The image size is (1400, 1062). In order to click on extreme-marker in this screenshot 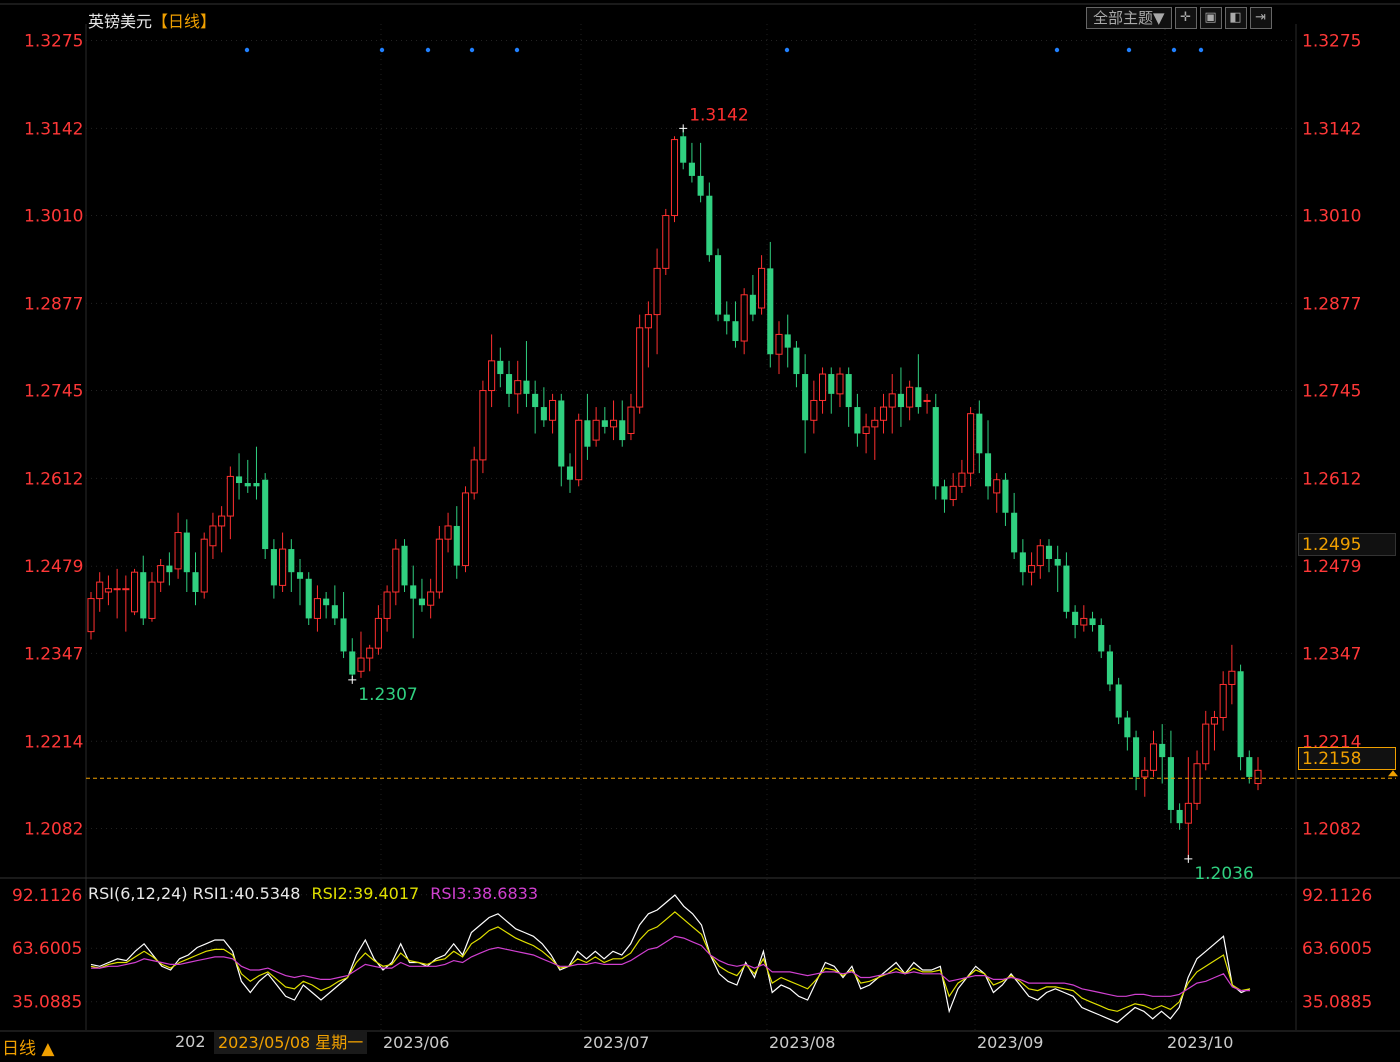, I will do `click(1188, 858)`.